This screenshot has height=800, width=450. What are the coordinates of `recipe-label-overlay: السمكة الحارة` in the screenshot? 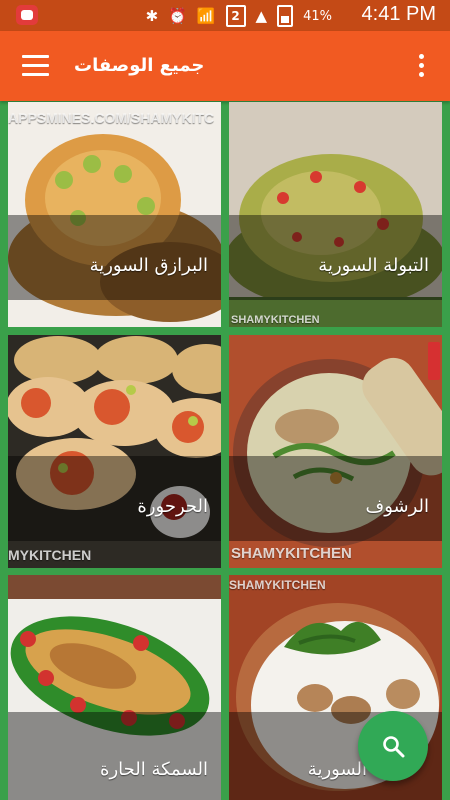 It's located at (114, 756).